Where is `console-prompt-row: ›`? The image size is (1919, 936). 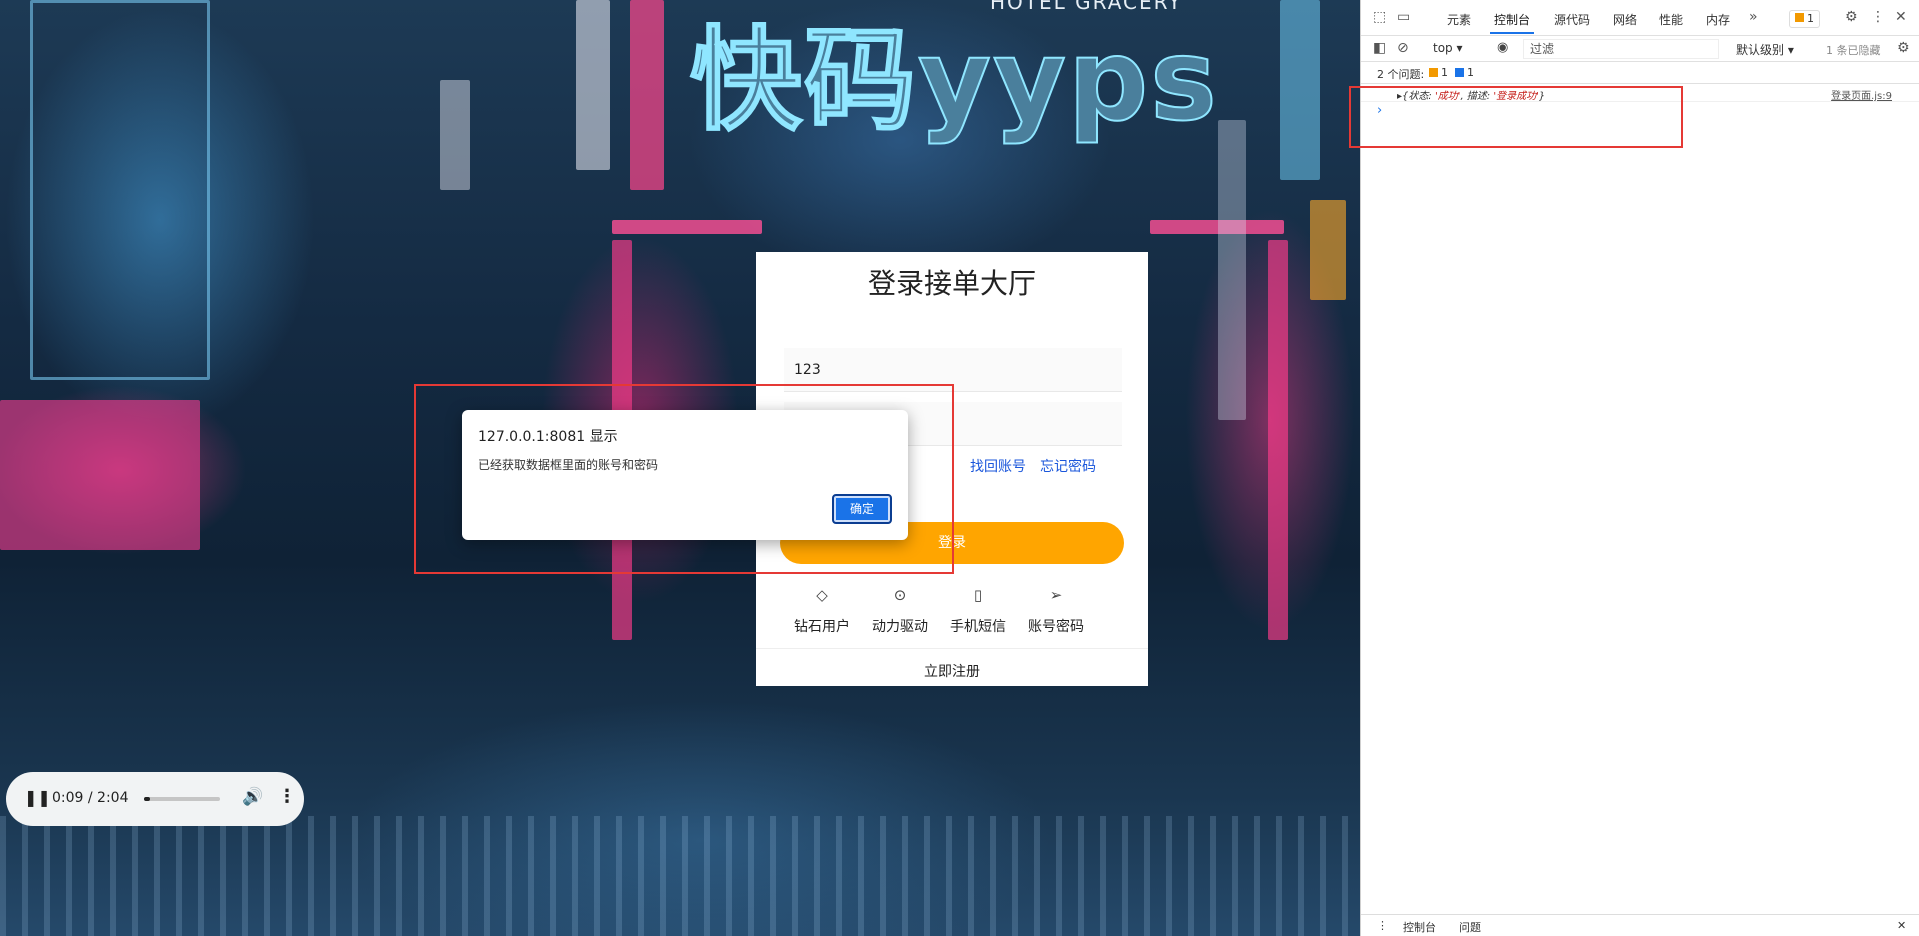 console-prompt-row: › is located at coordinates (1640, 111).